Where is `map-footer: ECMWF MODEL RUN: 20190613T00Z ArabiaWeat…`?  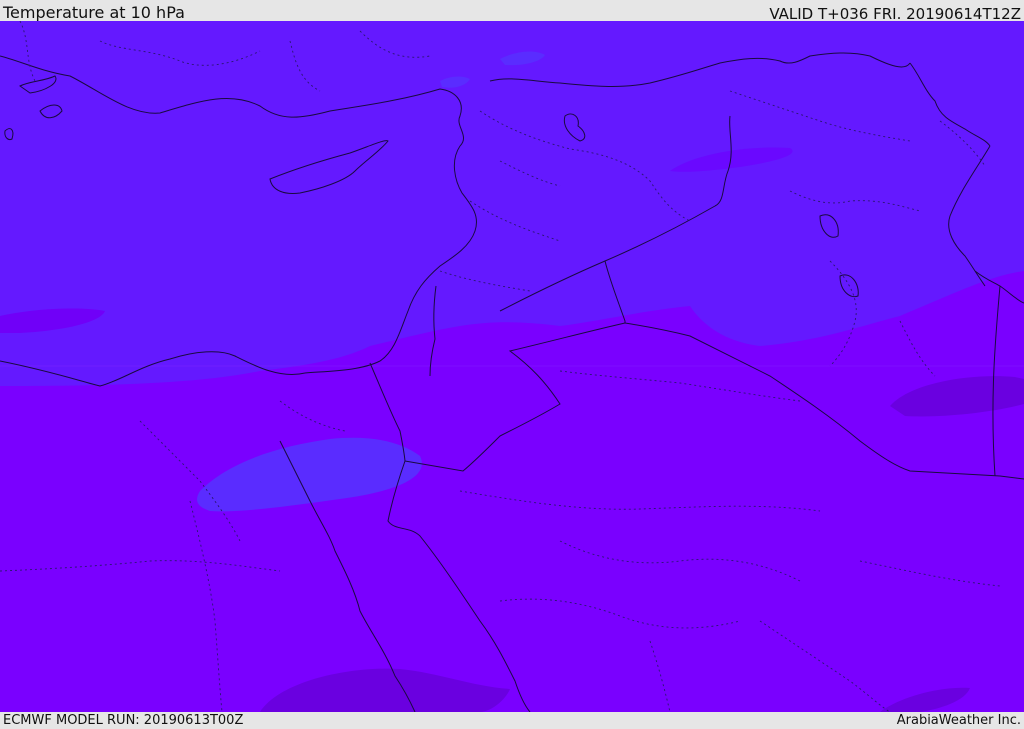 map-footer: ECMWF MODEL RUN: 20190613T00Z ArabiaWeat… is located at coordinates (512, 720).